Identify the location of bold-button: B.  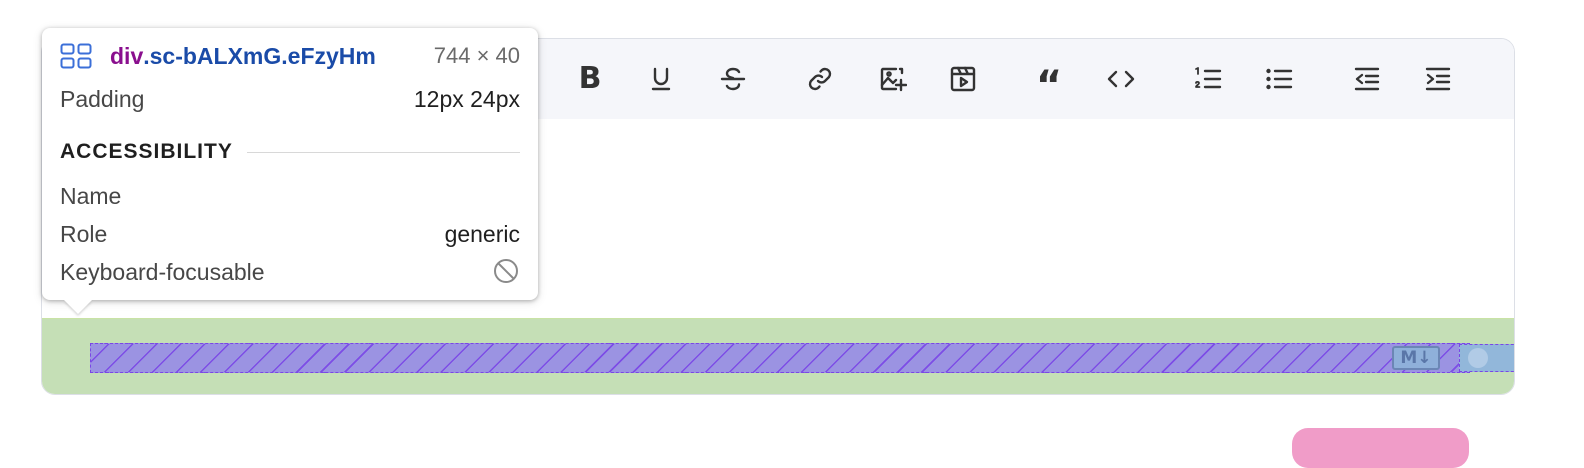
(590, 79).